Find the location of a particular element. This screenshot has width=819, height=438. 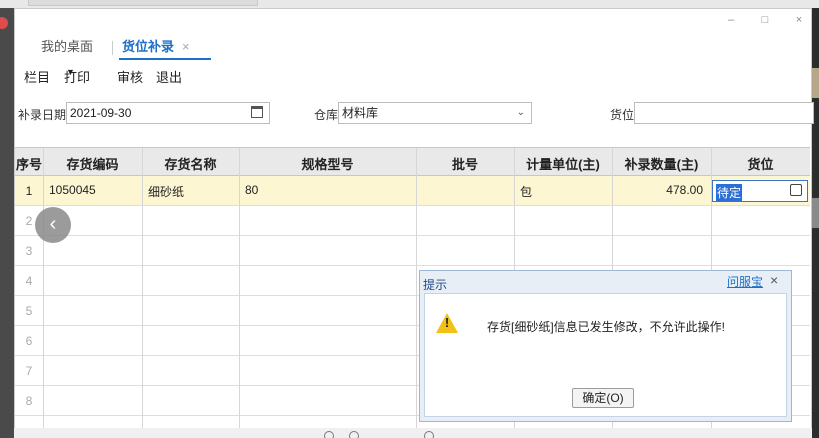

date-label: 补录日期 is located at coordinates (42, 115).